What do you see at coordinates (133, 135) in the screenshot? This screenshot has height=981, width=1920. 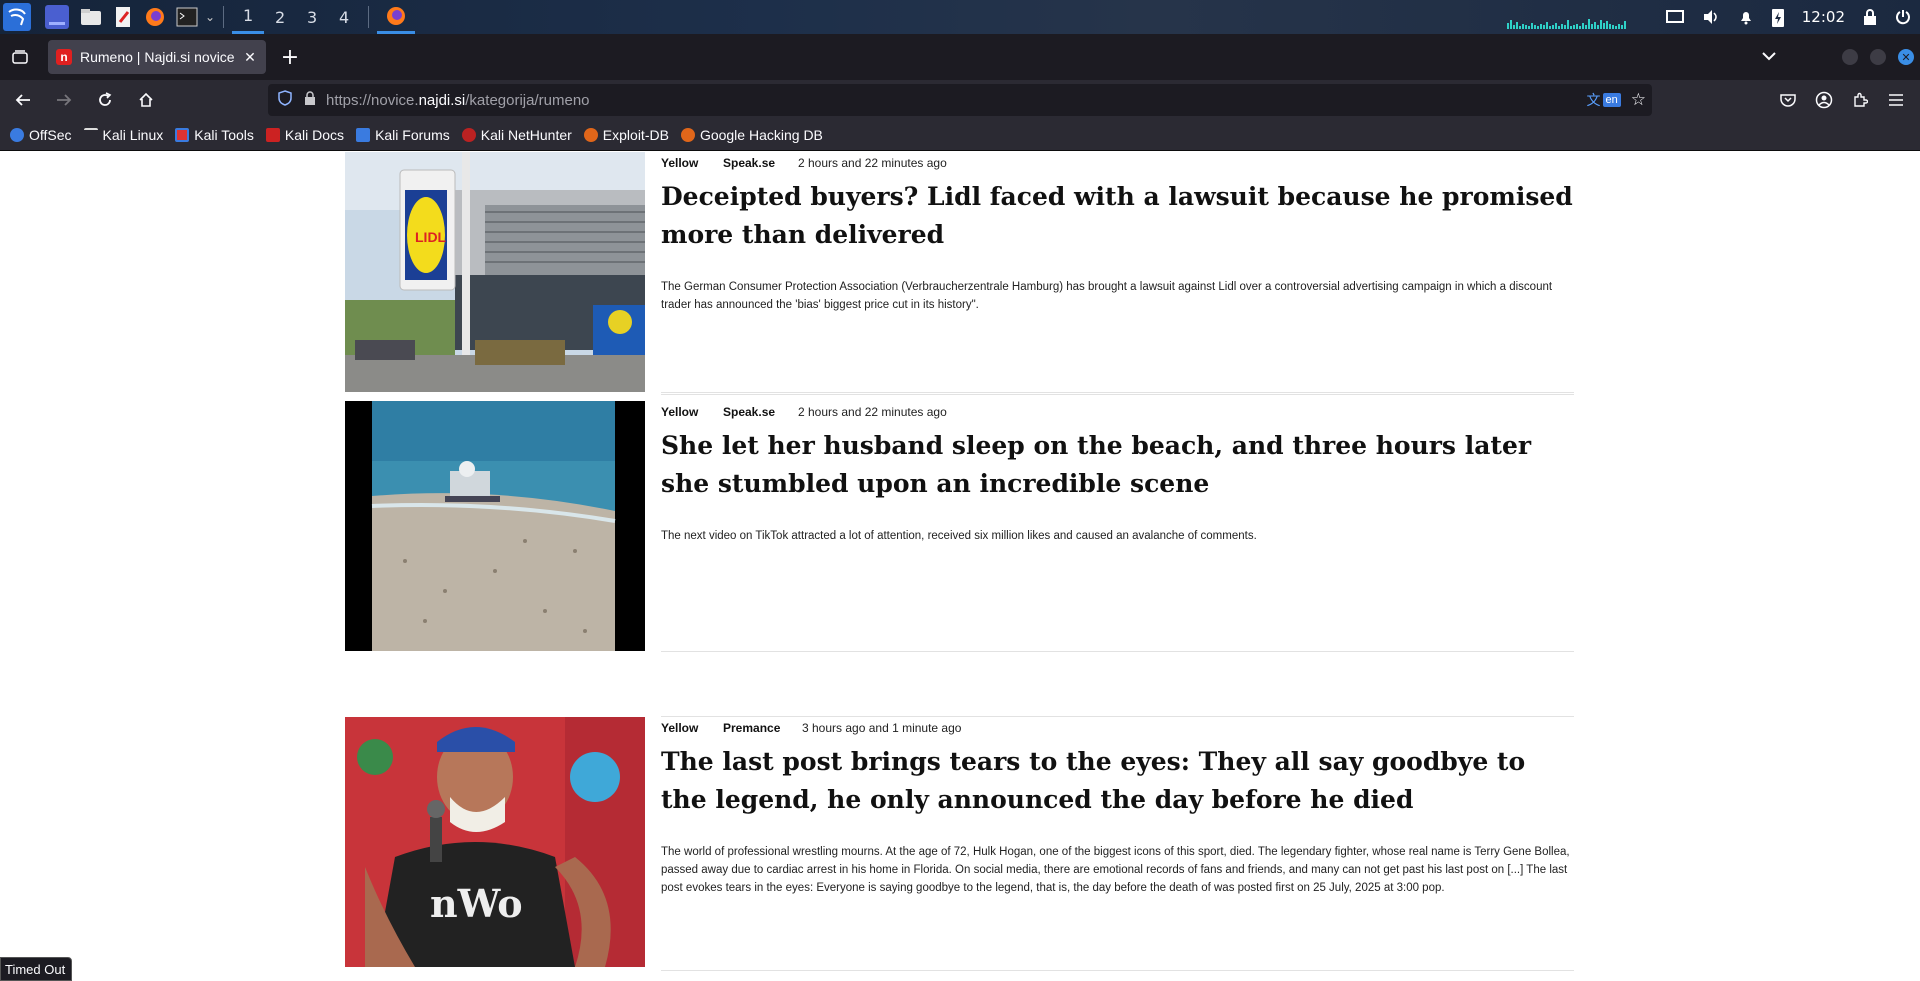 I see `bookmark-label: Kali Linux` at bounding box center [133, 135].